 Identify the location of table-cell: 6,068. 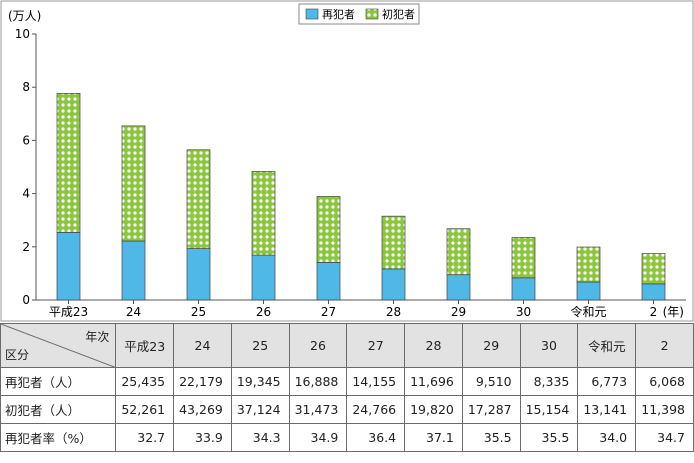
(664, 381).